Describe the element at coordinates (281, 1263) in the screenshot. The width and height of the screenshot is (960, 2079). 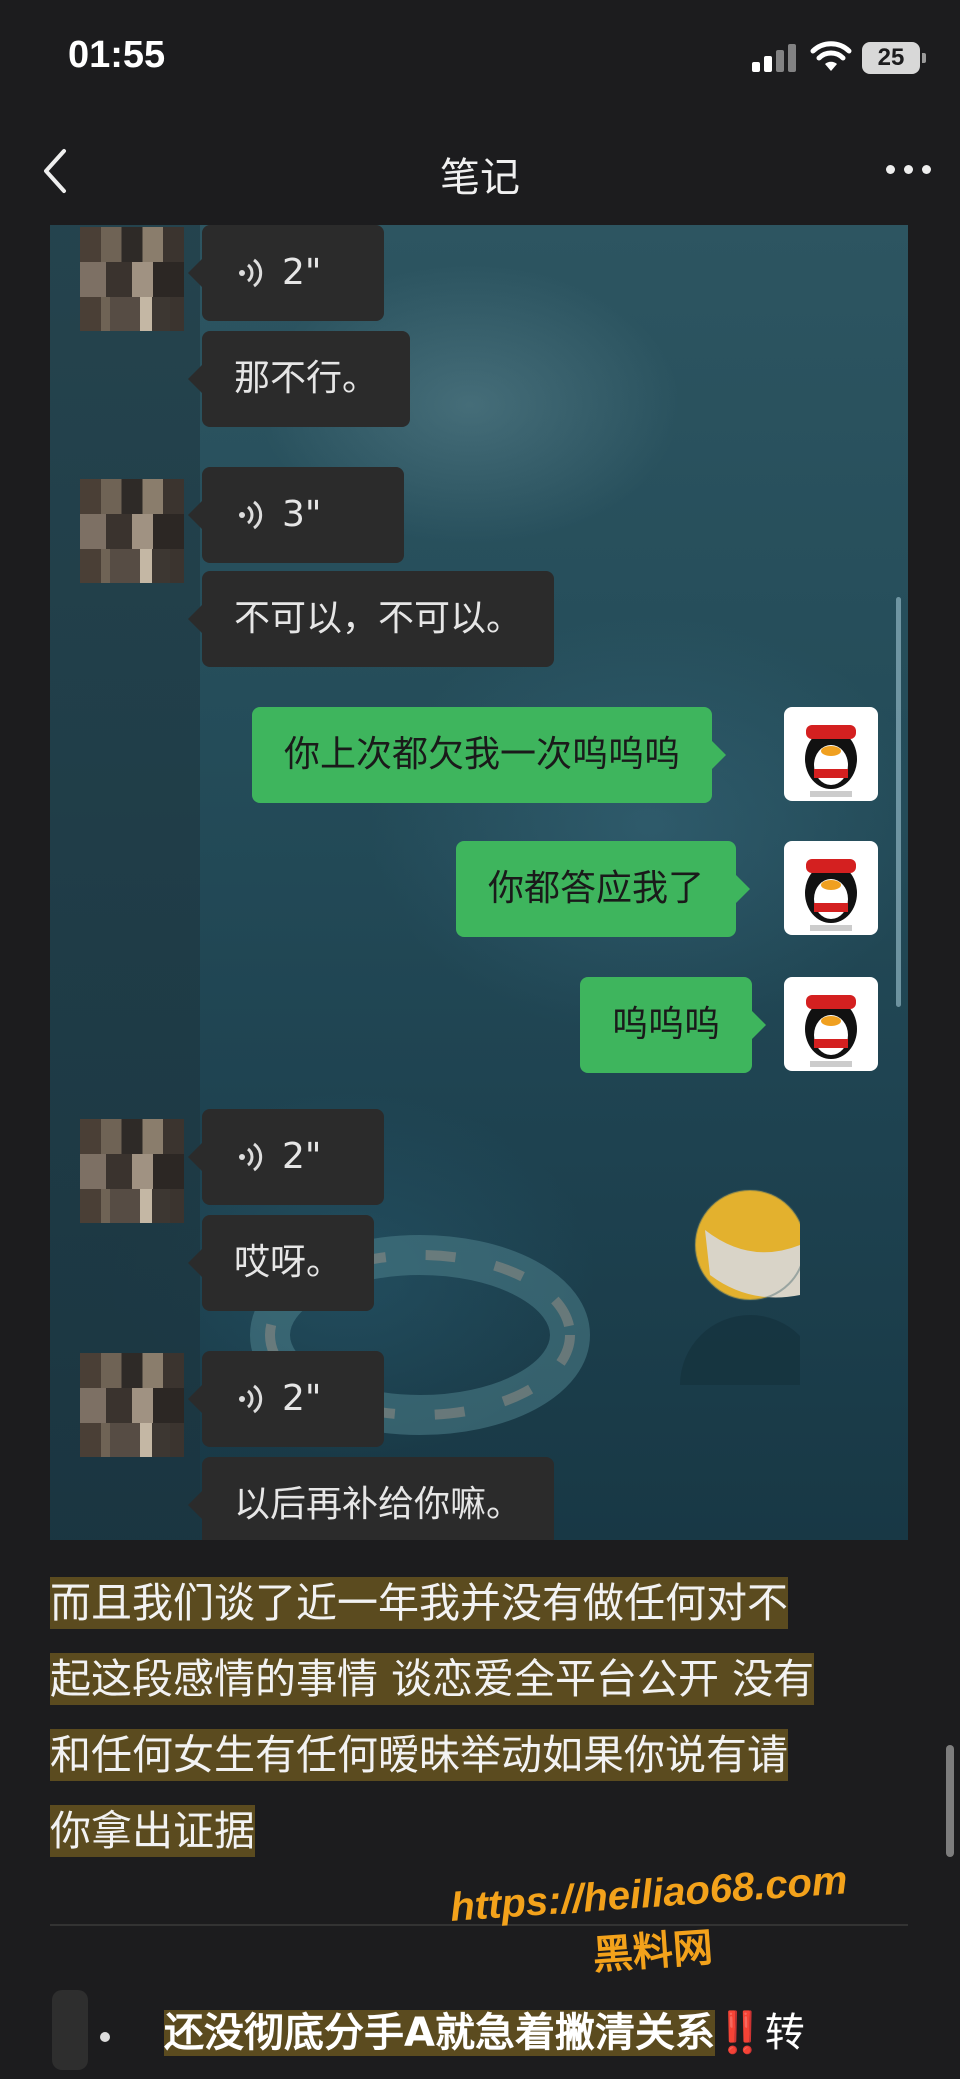
I see `message-bubble: 哎呀。` at that location.